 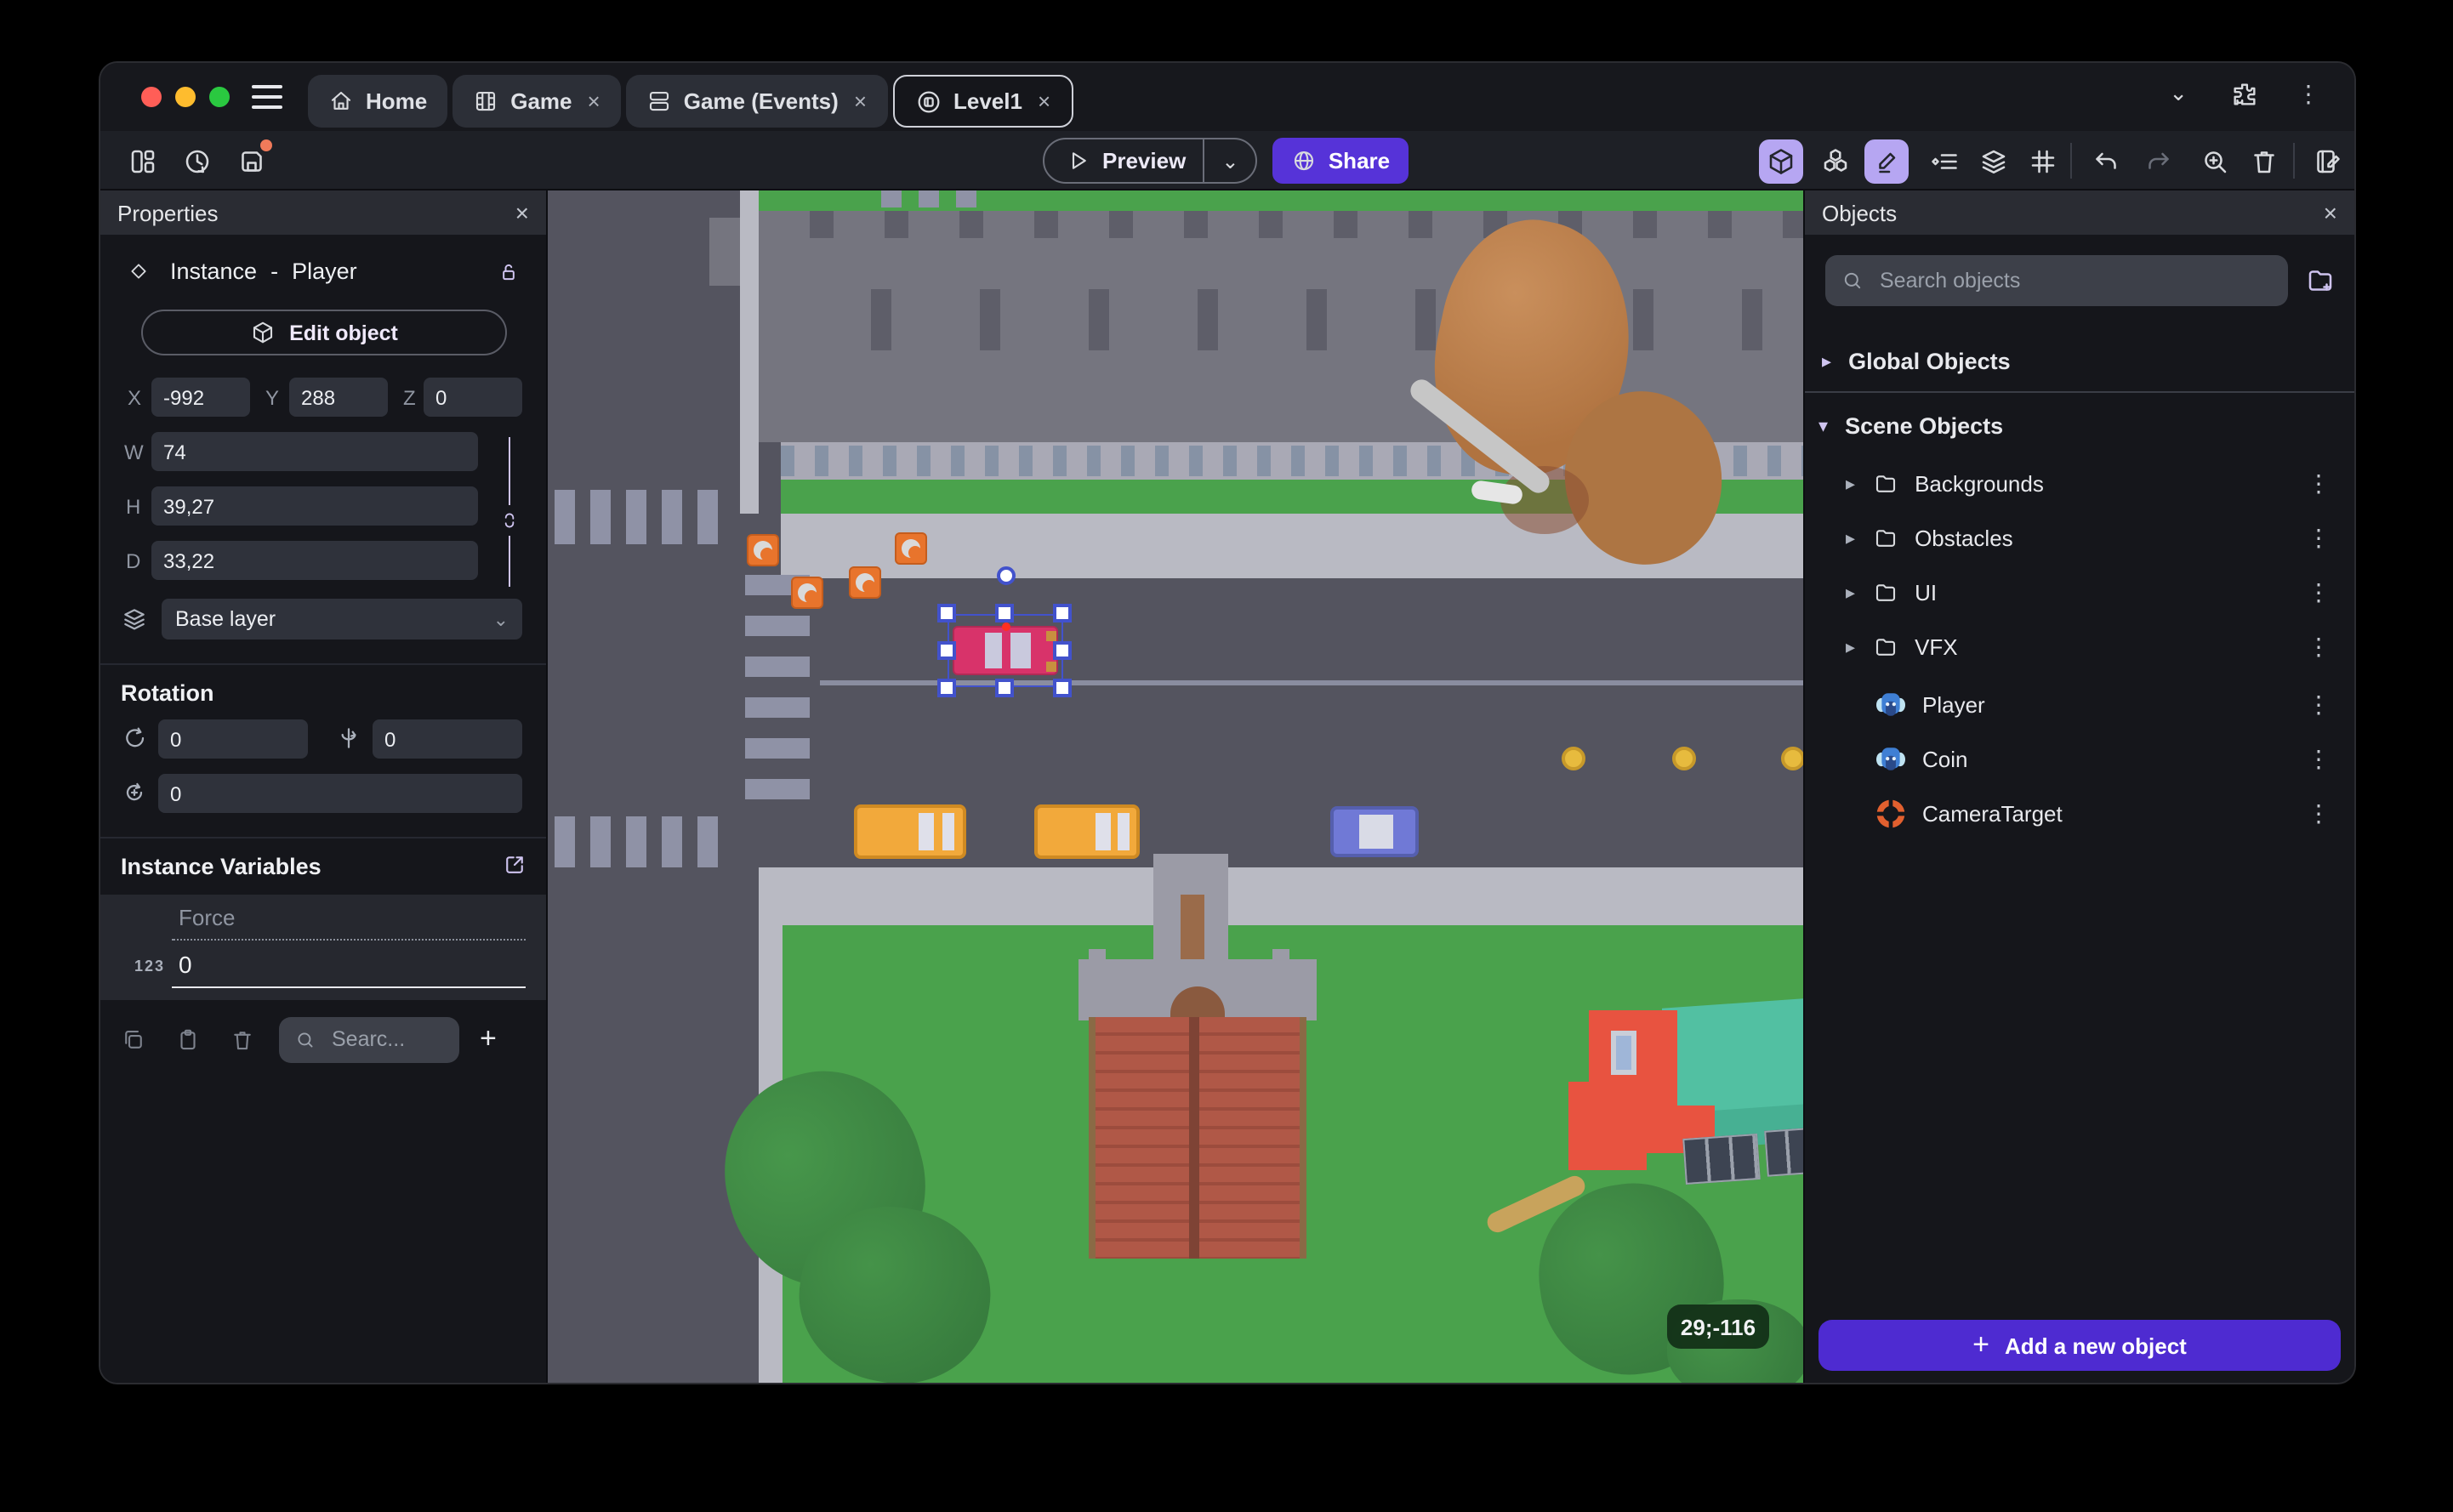 I want to click on toggle-3d-view-button, so click(x=1781, y=161).